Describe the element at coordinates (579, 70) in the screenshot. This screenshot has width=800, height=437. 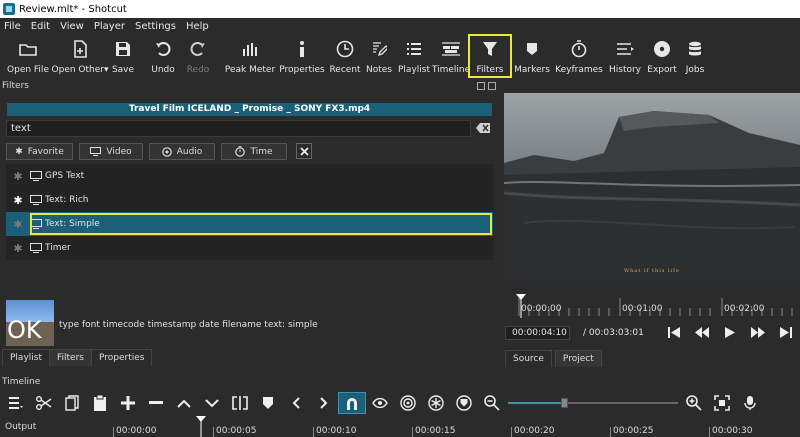
I see `keyframes-label: Keyframes` at that location.